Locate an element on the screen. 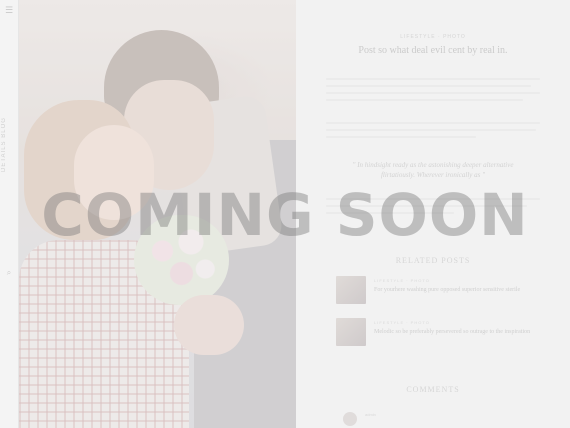 The height and width of the screenshot is (428, 570). comments-heading: COMMENTS is located at coordinates (433, 389).